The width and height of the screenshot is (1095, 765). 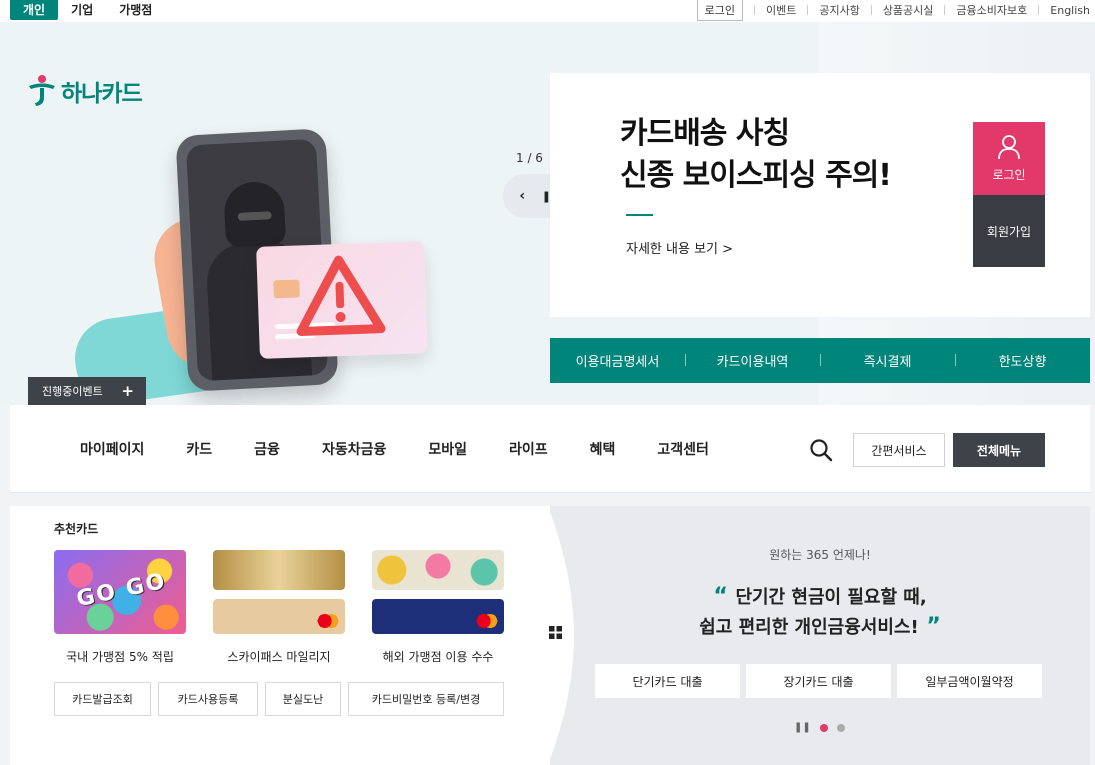 I want to click on utility-links: 로그인 이벤트 공지사항 상품공시실 금융소비자보호 English, so click(x=893, y=10).